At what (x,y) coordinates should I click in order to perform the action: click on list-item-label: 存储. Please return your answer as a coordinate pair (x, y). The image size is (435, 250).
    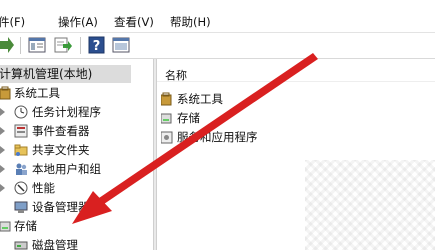
    Looking at the image, I should click on (188, 118).